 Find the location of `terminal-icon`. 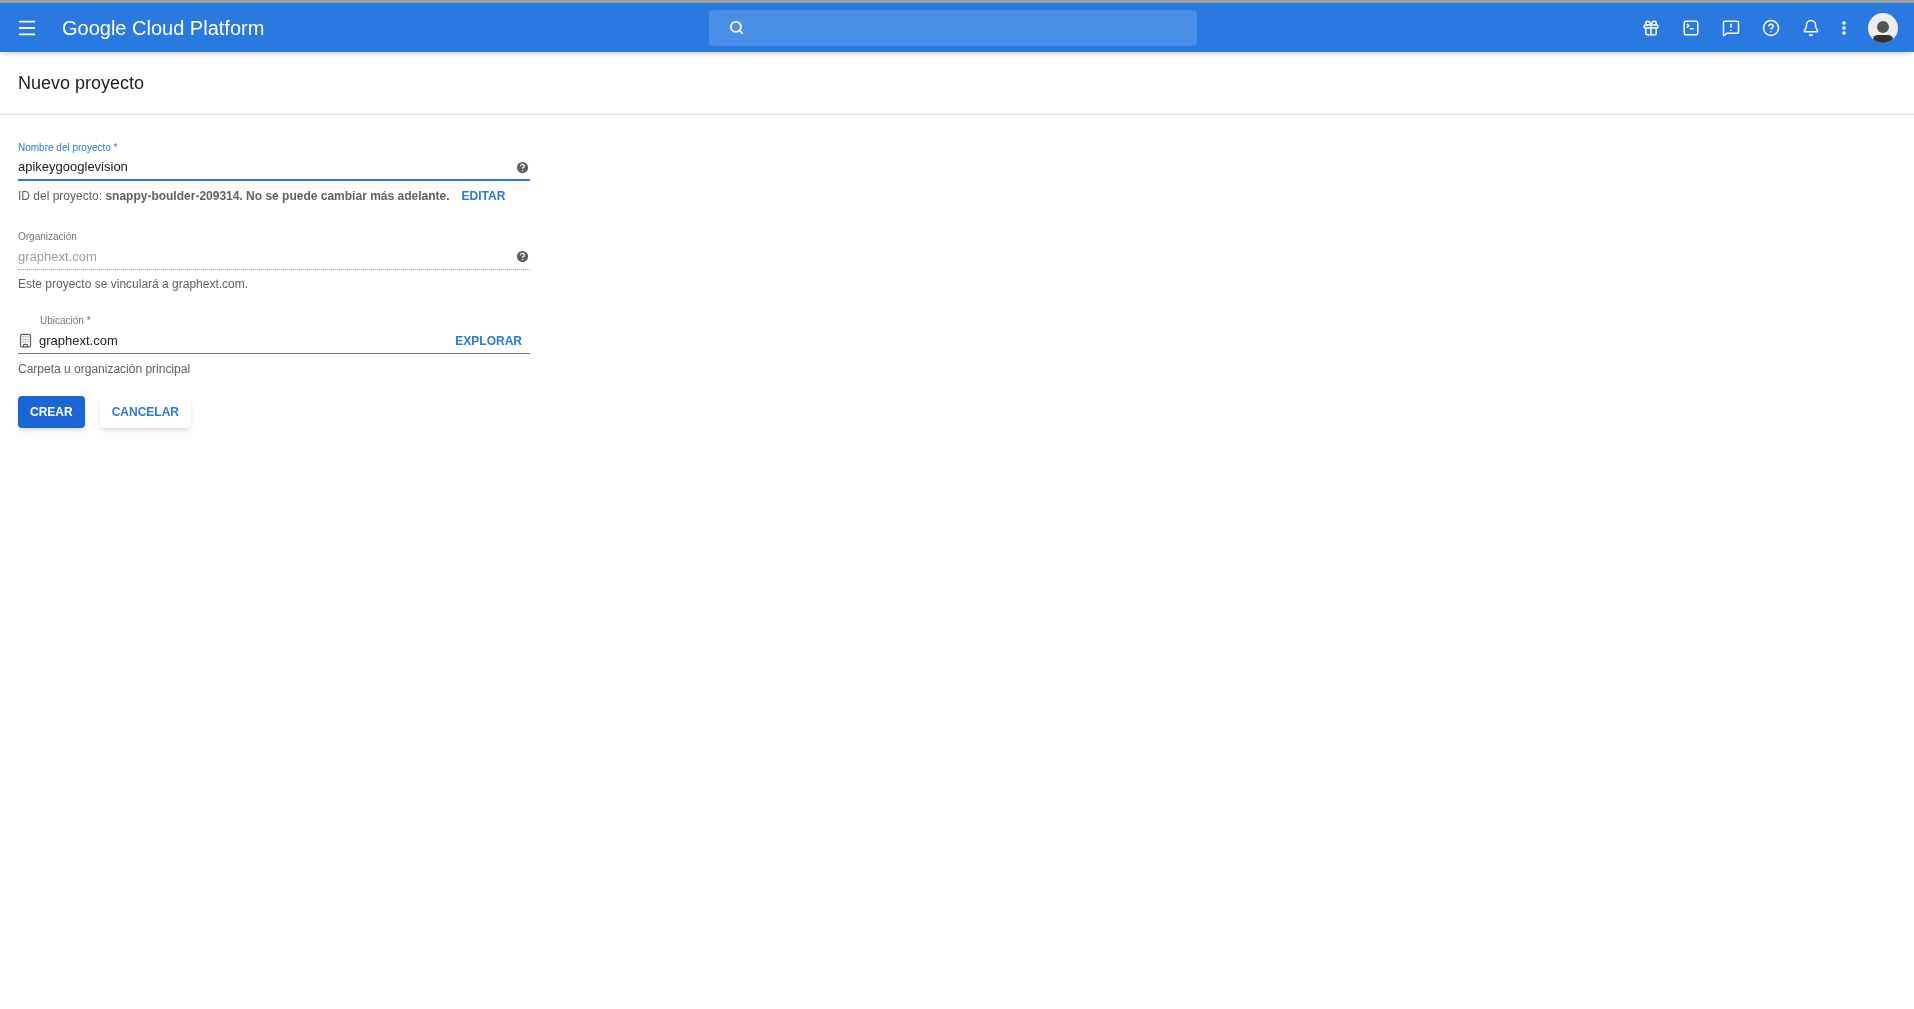

terminal-icon is located at coordinates (1691, 27).